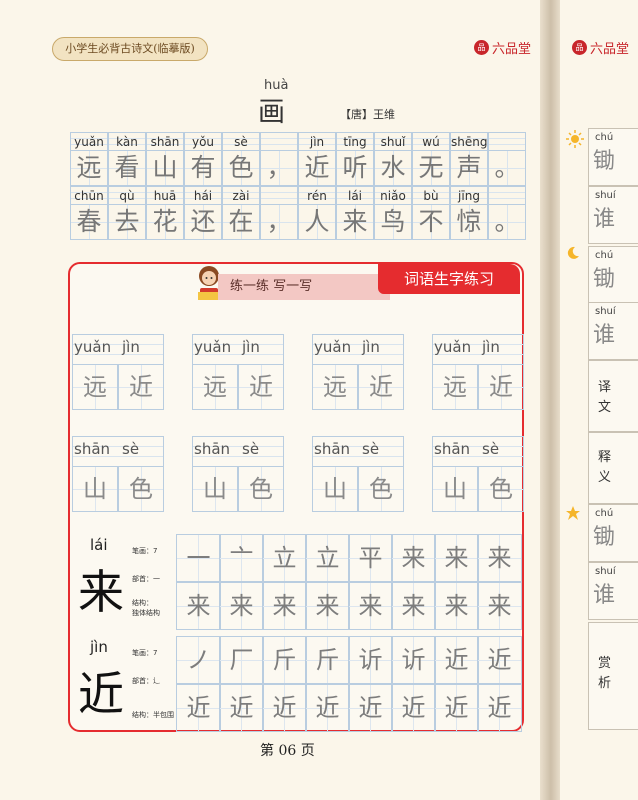 The image size is (638, 800). I want to click on stroke-trace-cell: 平, so click(370, 558).